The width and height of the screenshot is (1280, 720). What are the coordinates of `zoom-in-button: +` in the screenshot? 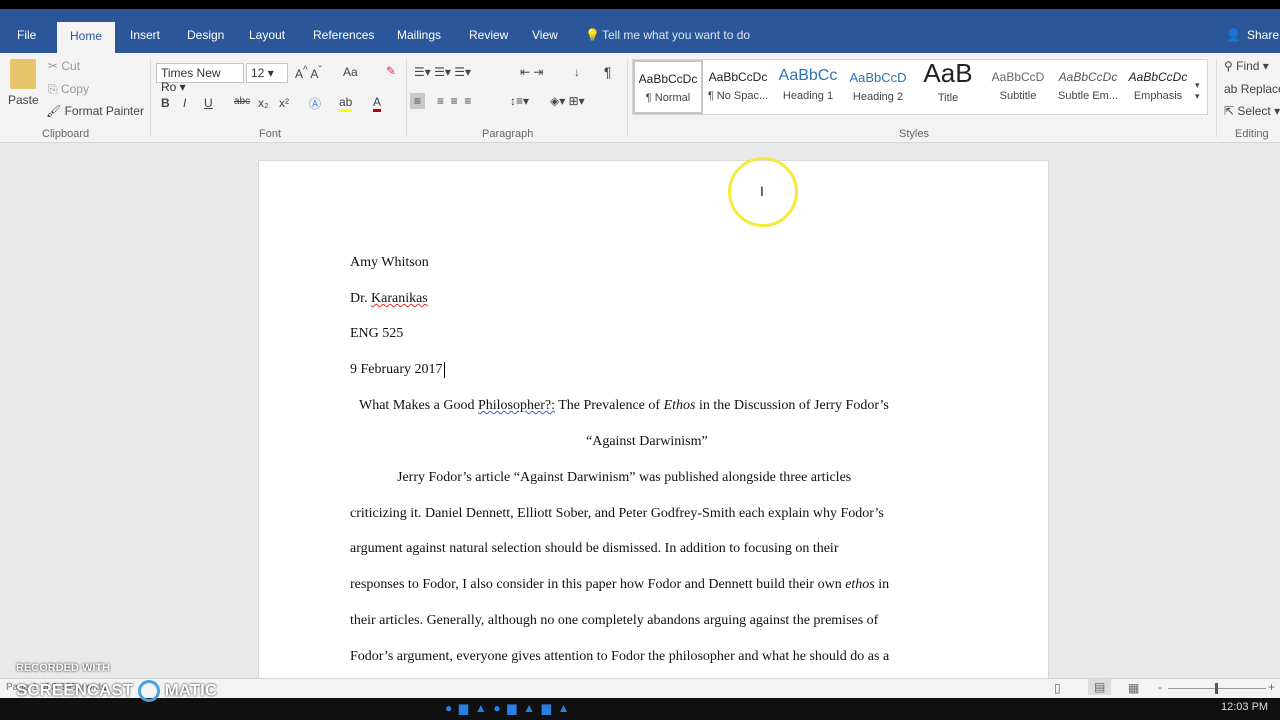 It's located at (1271, 687).